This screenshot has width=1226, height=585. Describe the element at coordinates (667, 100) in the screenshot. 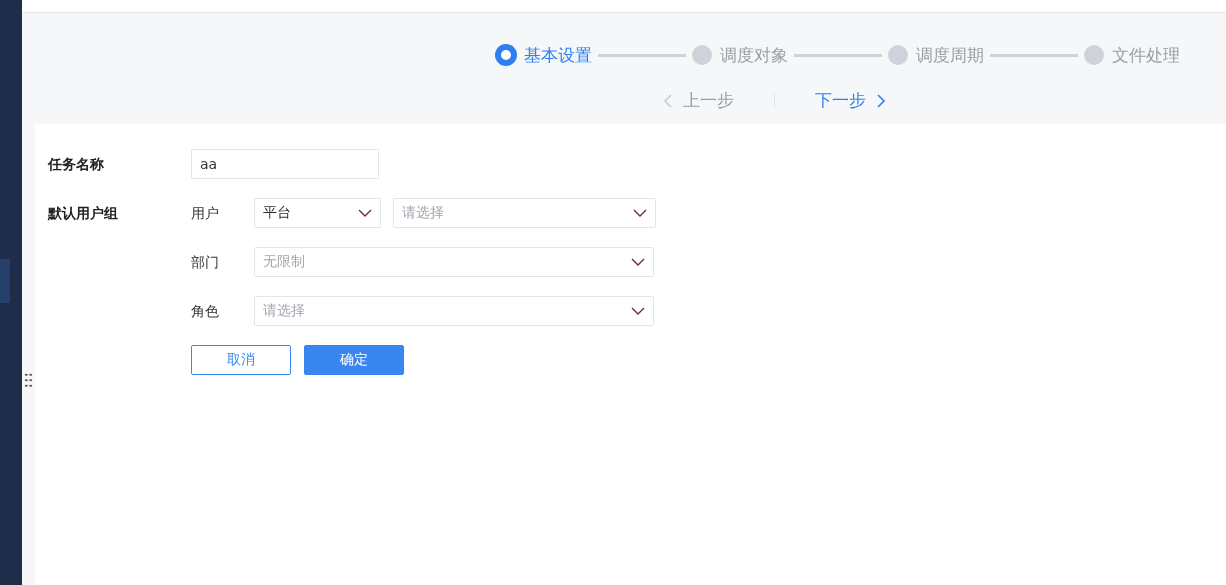

I see `chevron-left-icon` at that location.